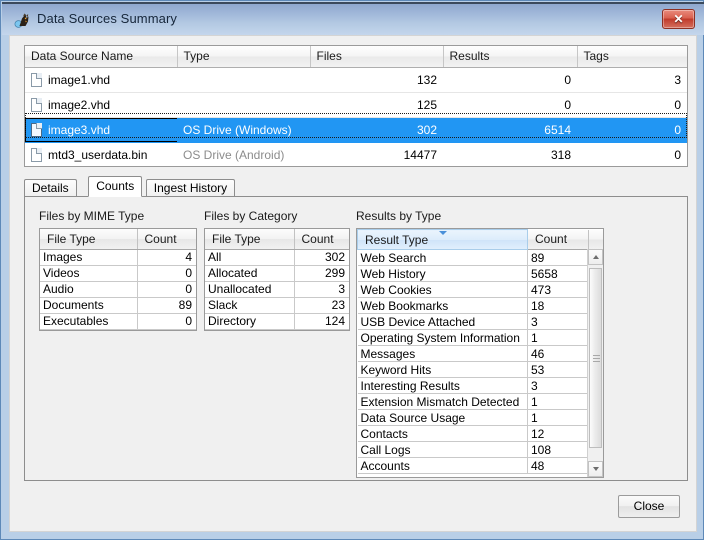  Describe the element at coordinates (442, 273) in the screenshot. I see `results-cell-type: Web History` at that location.